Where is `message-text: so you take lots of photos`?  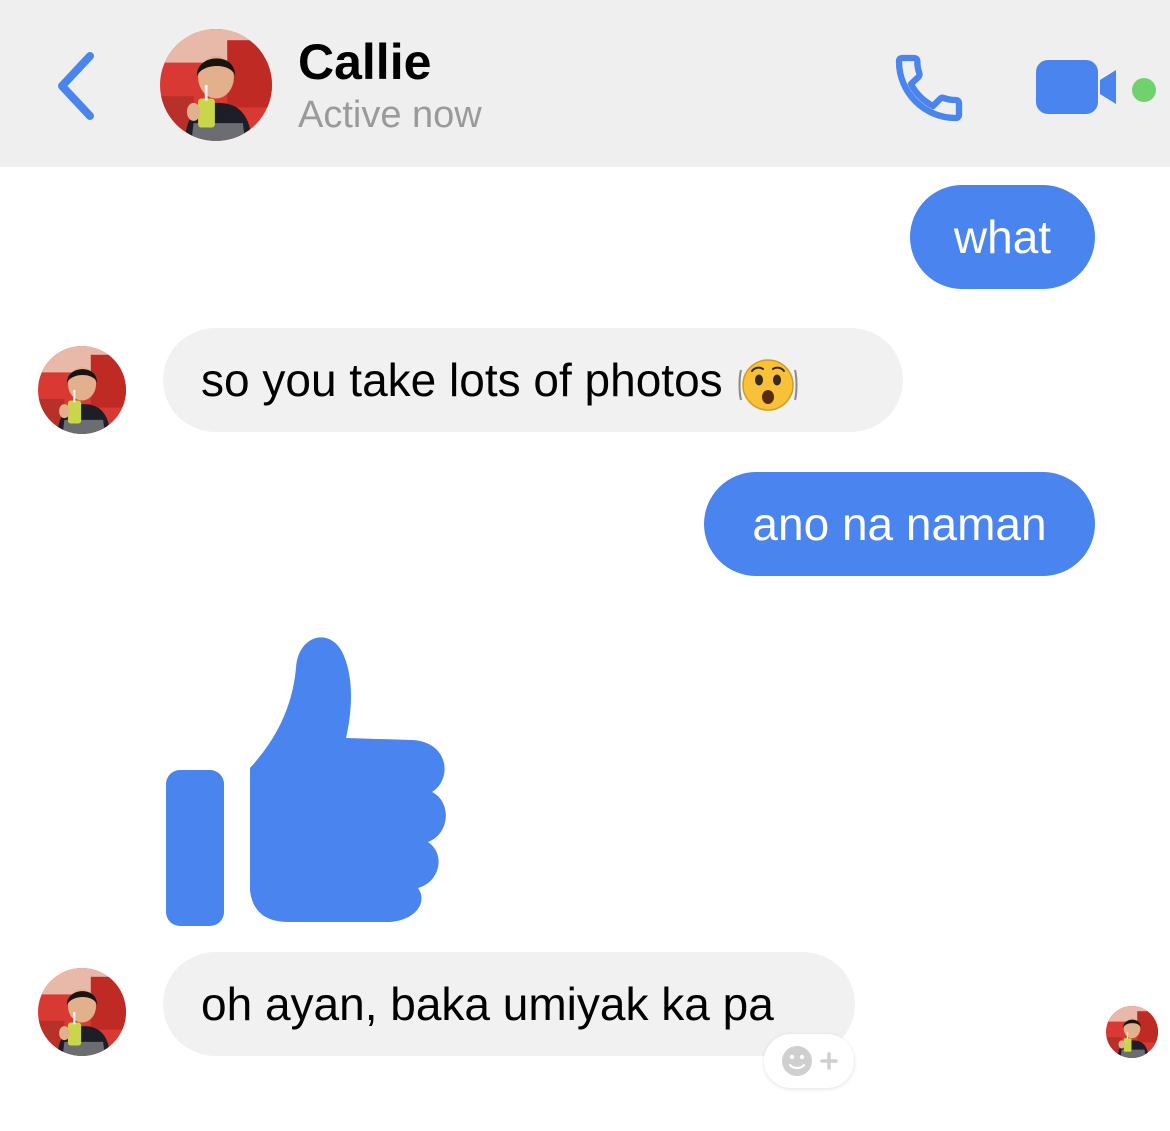
message-text: so you take lots of photos is located at coordinates (462, 380).